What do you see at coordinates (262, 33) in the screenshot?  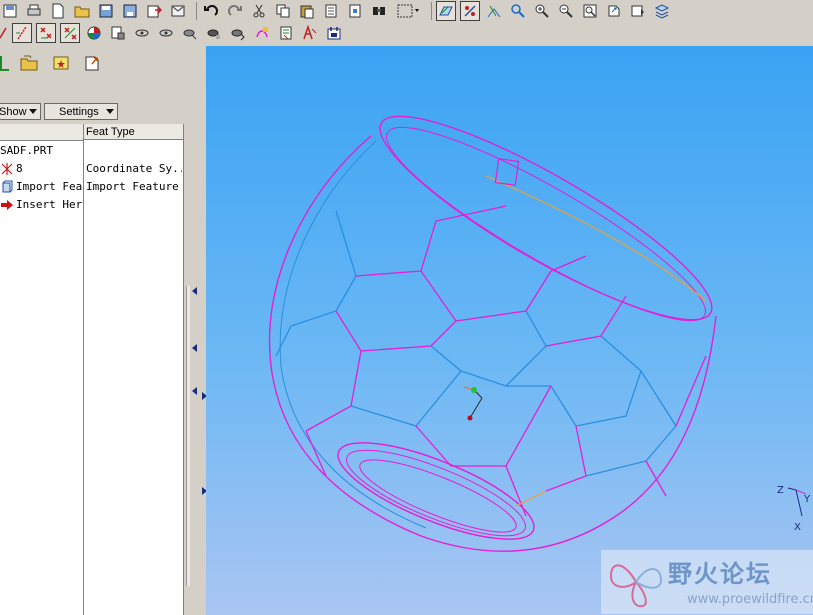 I see `sketch-tool-icon` at bounding box center [262, 33].